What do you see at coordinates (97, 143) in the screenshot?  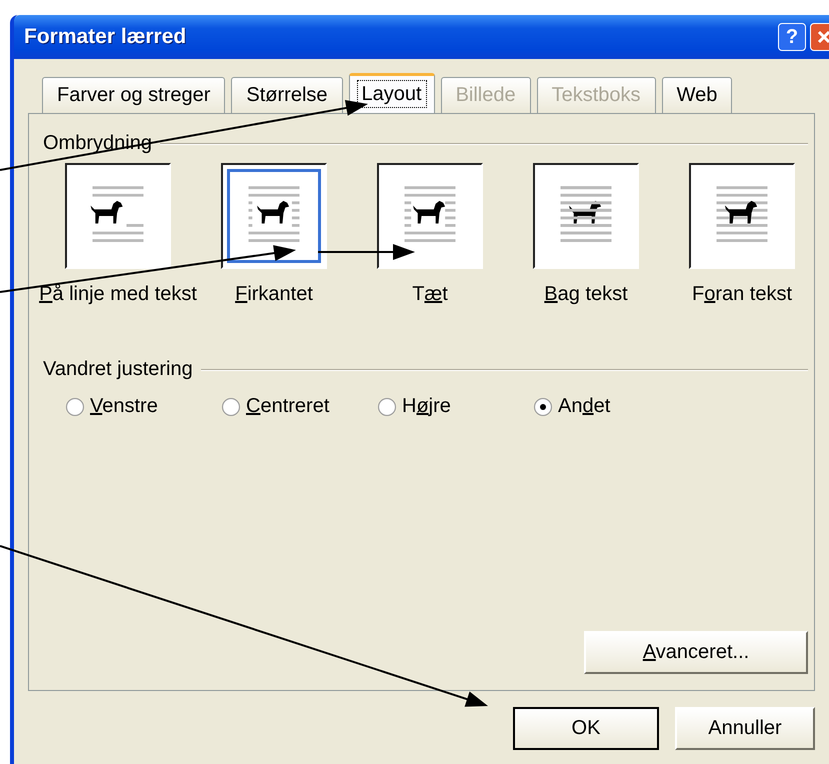 I see `group-heading: Ombrydning` at bounding box center [97, 143].